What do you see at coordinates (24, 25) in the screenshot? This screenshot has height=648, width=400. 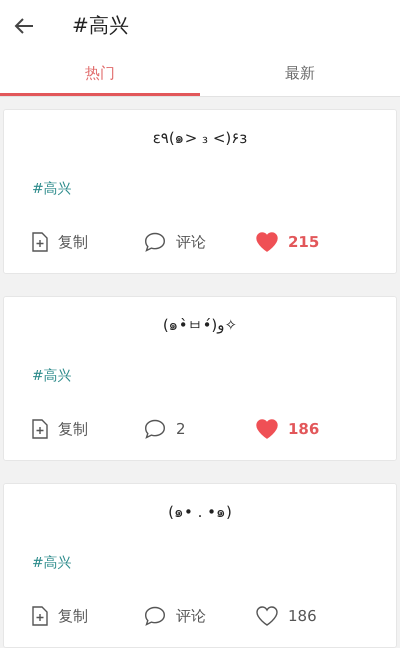 I see `back-arrow-icon` at bounding box center [24, 25].